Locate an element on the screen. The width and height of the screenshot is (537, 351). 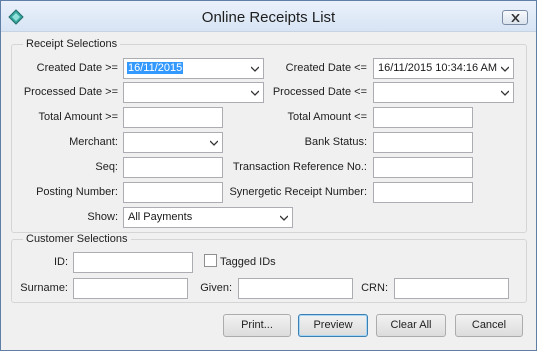
show-label: Show: is located at coordinates (102, 217).